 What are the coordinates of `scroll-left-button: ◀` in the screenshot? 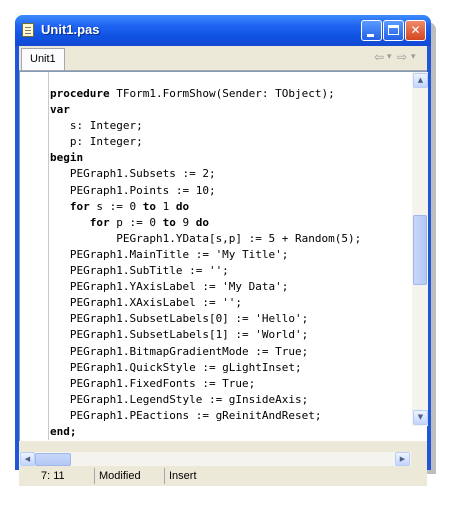 It's located at (27, 459).